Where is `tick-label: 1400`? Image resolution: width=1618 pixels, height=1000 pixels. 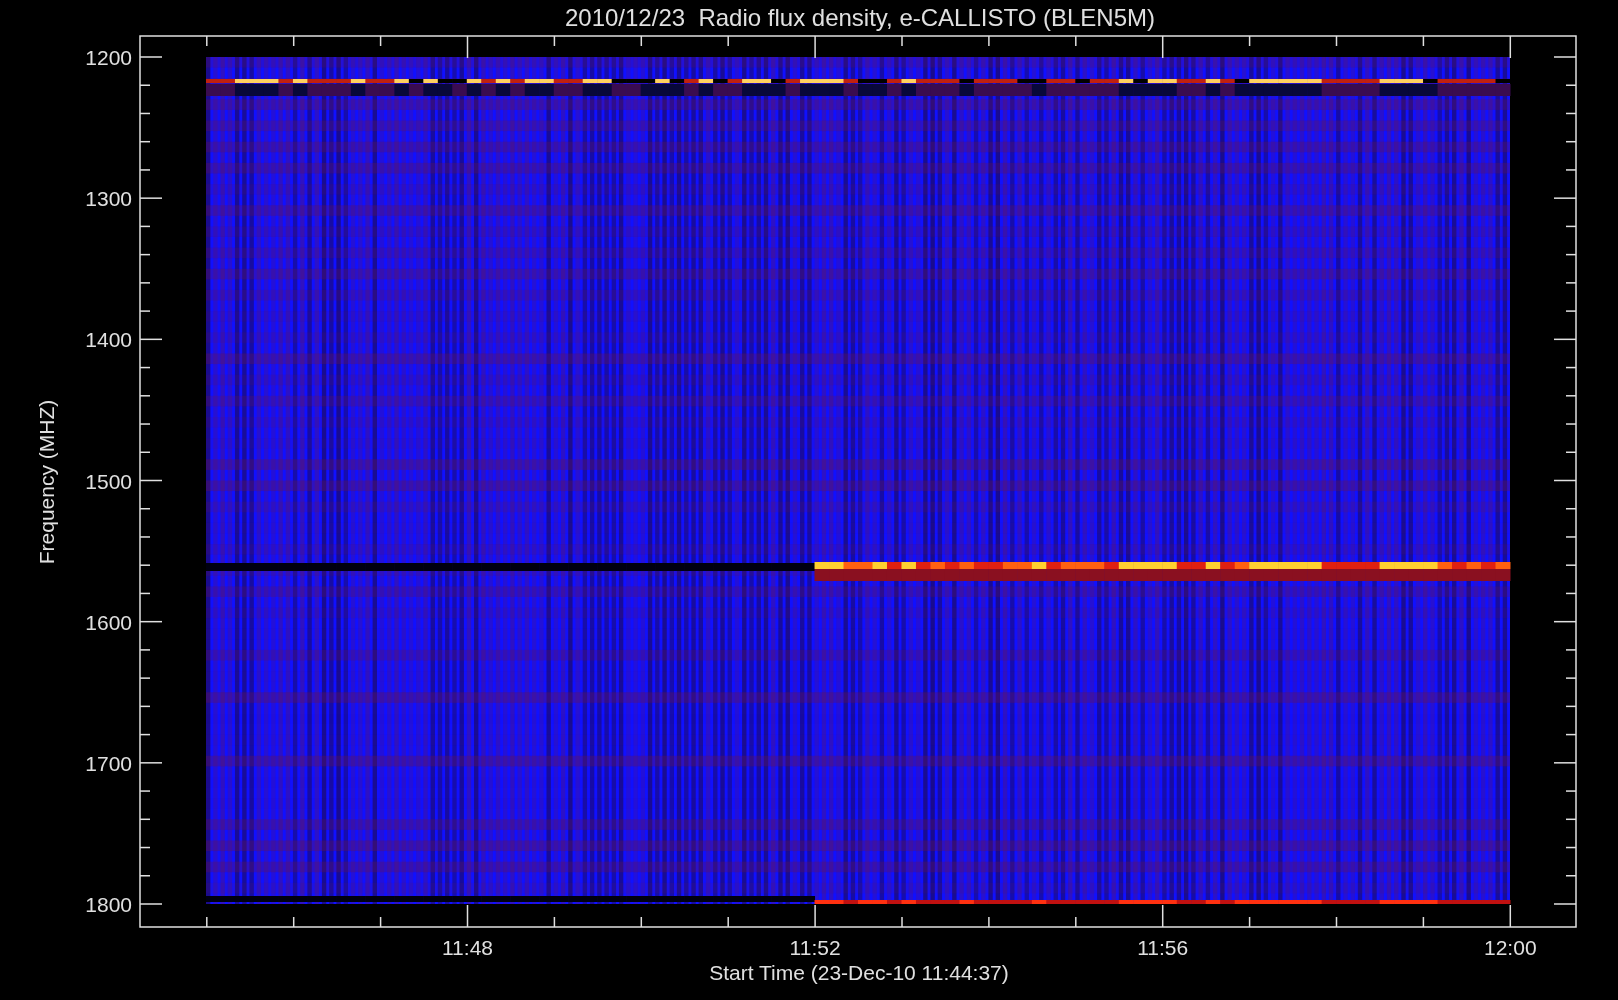
tick-label: 1400 is located at coordinates (108, 340).